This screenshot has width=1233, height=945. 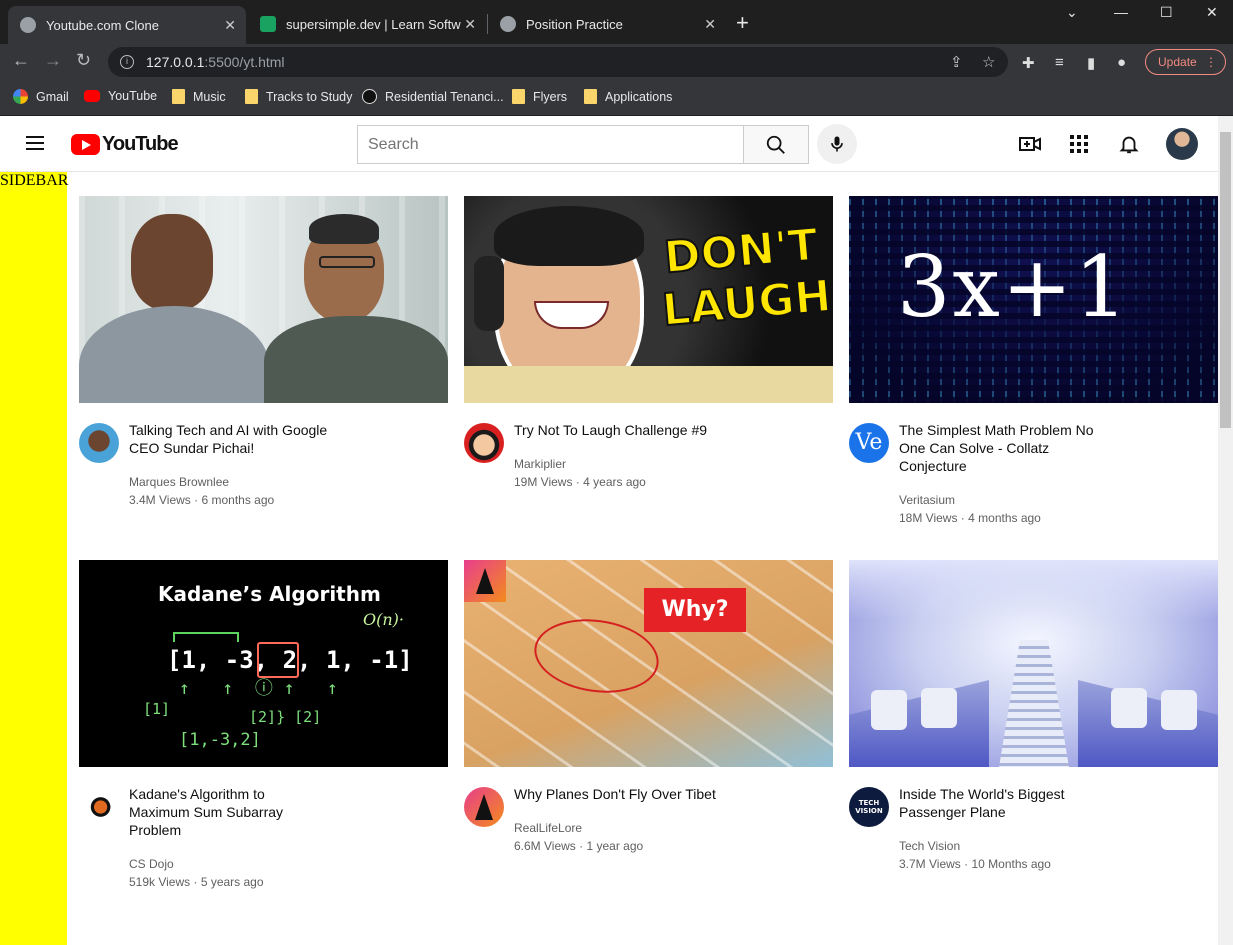 I want to click on bookmark-flyers: Flyers, so click(x=539, y=96).